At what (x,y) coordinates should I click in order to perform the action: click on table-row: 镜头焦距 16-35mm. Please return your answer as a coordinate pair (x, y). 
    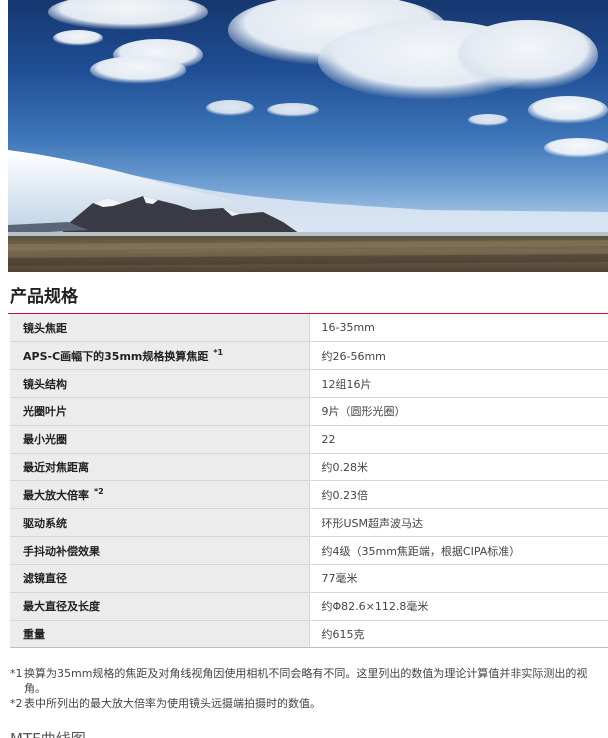
    Looking at the image, I should click on (309, 328).